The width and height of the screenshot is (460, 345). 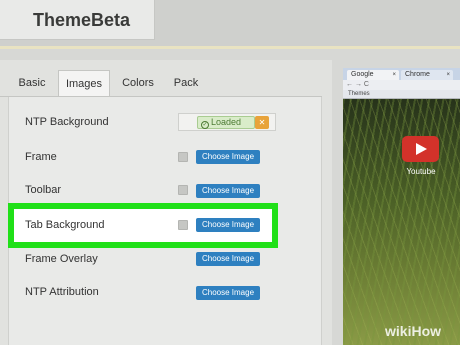 What do you see at coordinates (82, 20) in the screenshot?
I see `brand-title: ThemeBeta` at bounding box center [82, 20].